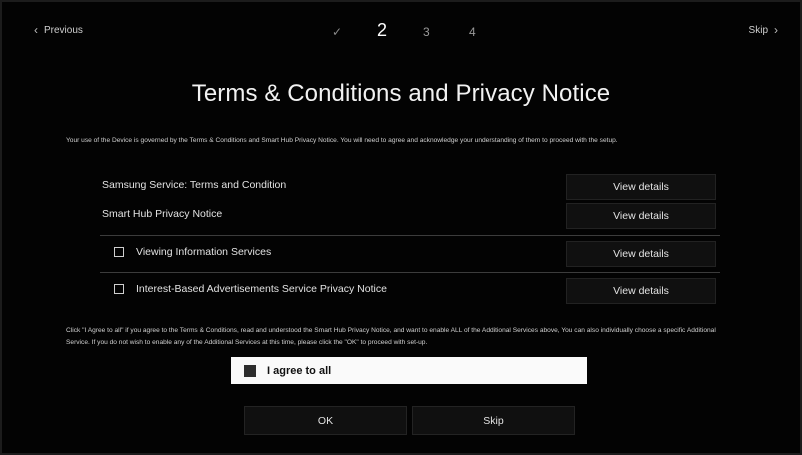  What do you see at coordinates (299, 370) in the screenshot?
I see `agree-to-all-label: I agree to all` at bounding box center [299, 370].